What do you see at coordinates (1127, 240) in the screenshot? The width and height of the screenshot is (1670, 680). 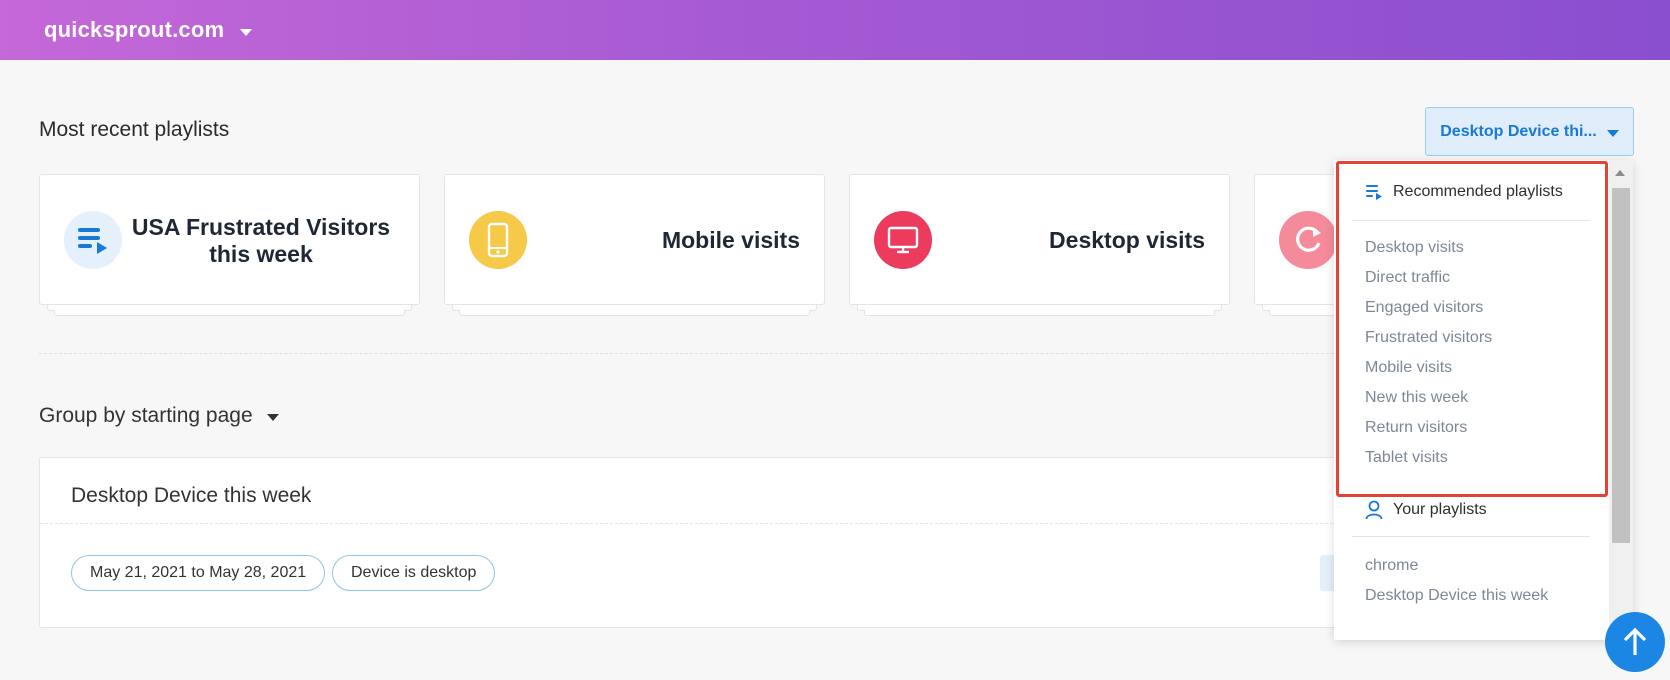 I see `card-title: Desktop visits` at bounding box center [1127, 240].